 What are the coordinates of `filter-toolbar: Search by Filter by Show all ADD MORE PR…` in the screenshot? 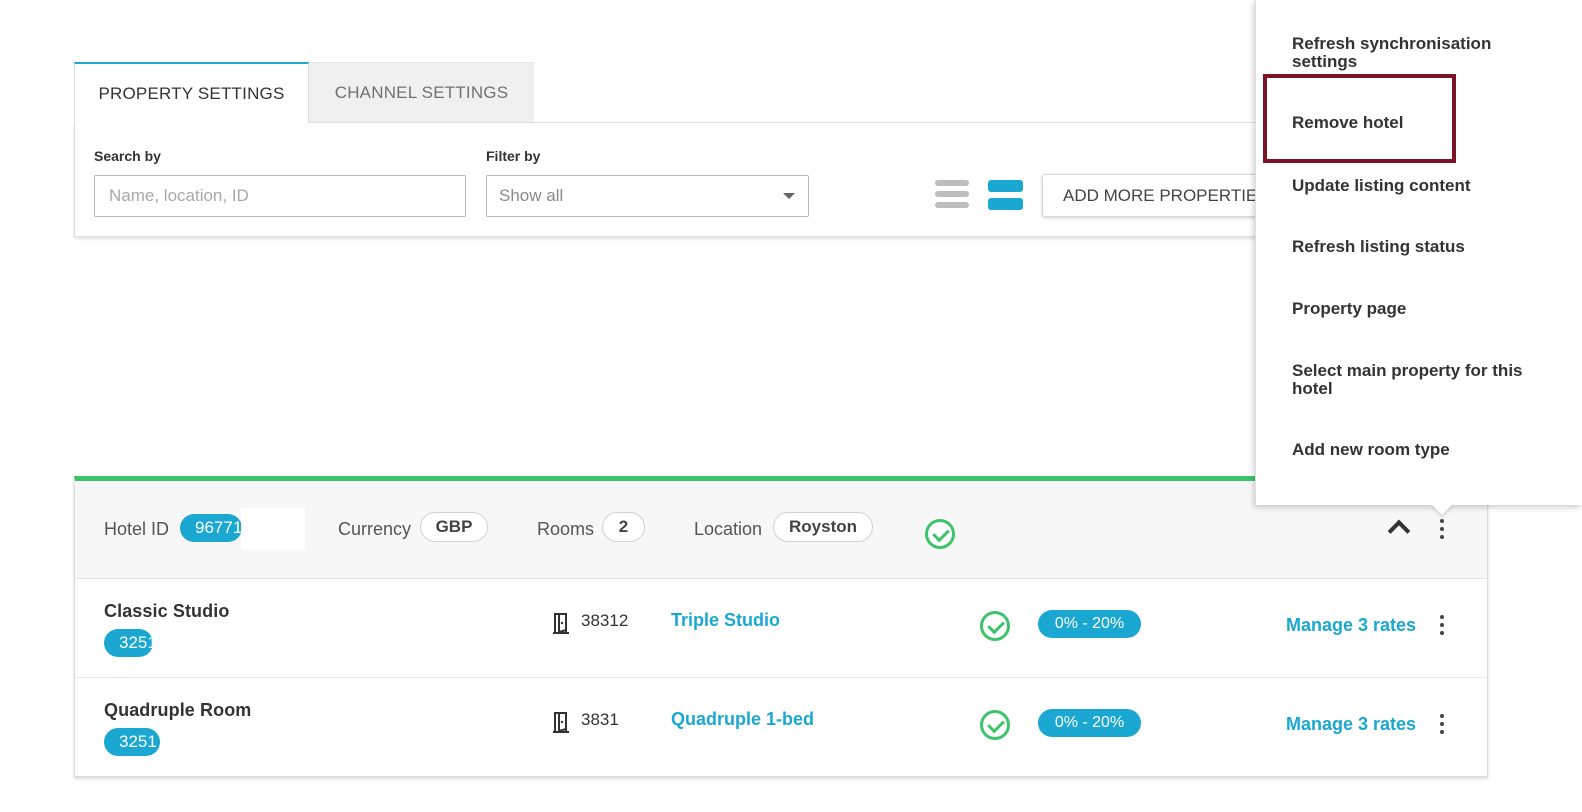 It's located at (678, 179).